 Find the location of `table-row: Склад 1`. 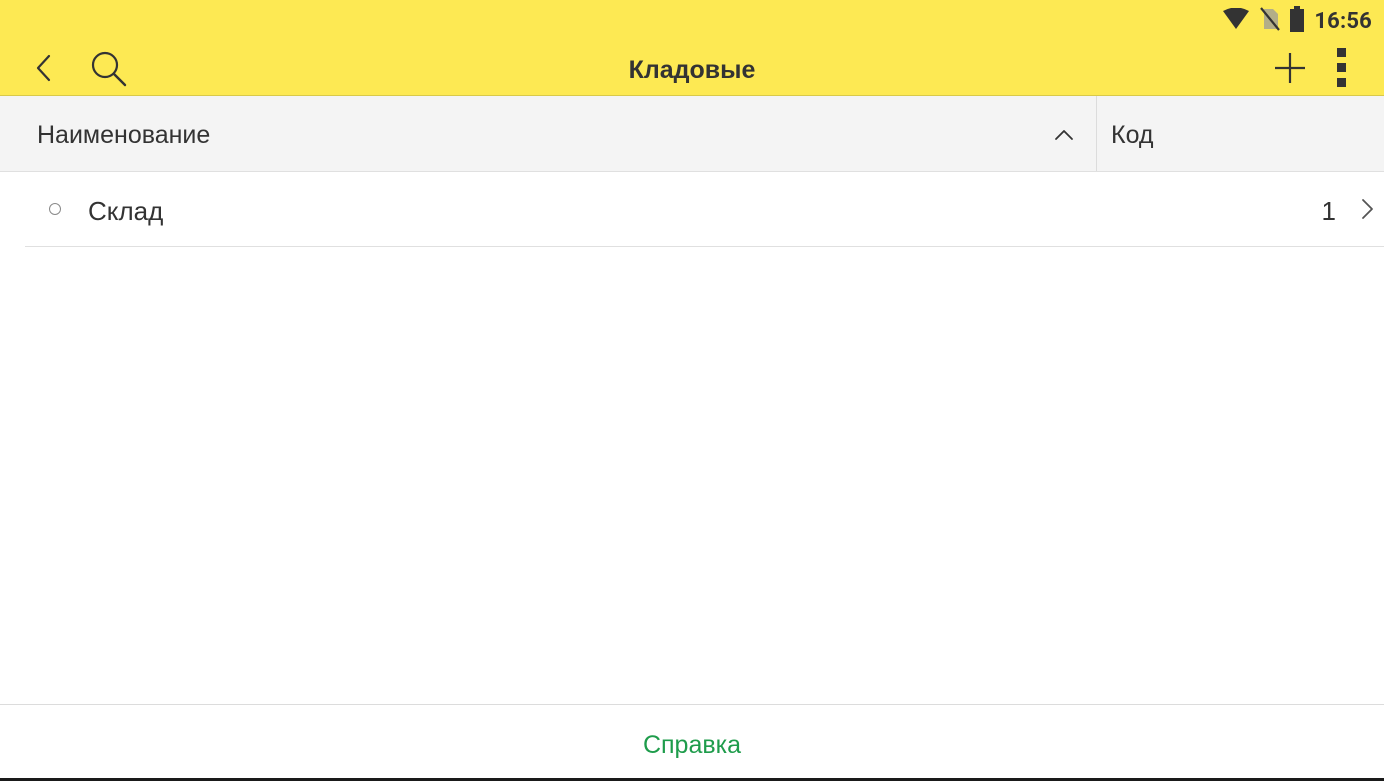

table-row: Склад 1 is located at coordinates (704, 209).